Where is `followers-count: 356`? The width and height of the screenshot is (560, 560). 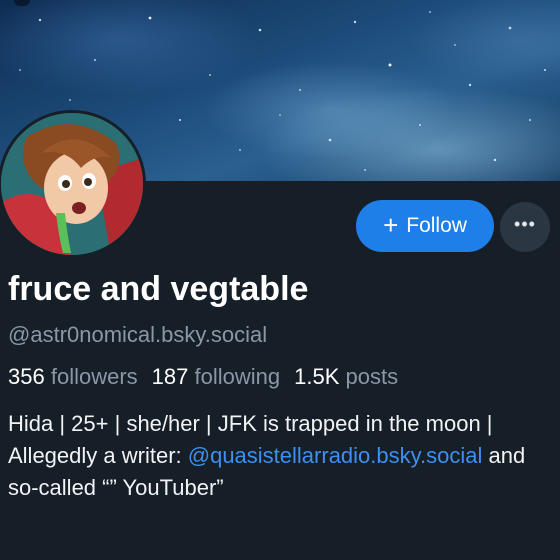 followers-count: 356 is located at coordinates (26, 376).